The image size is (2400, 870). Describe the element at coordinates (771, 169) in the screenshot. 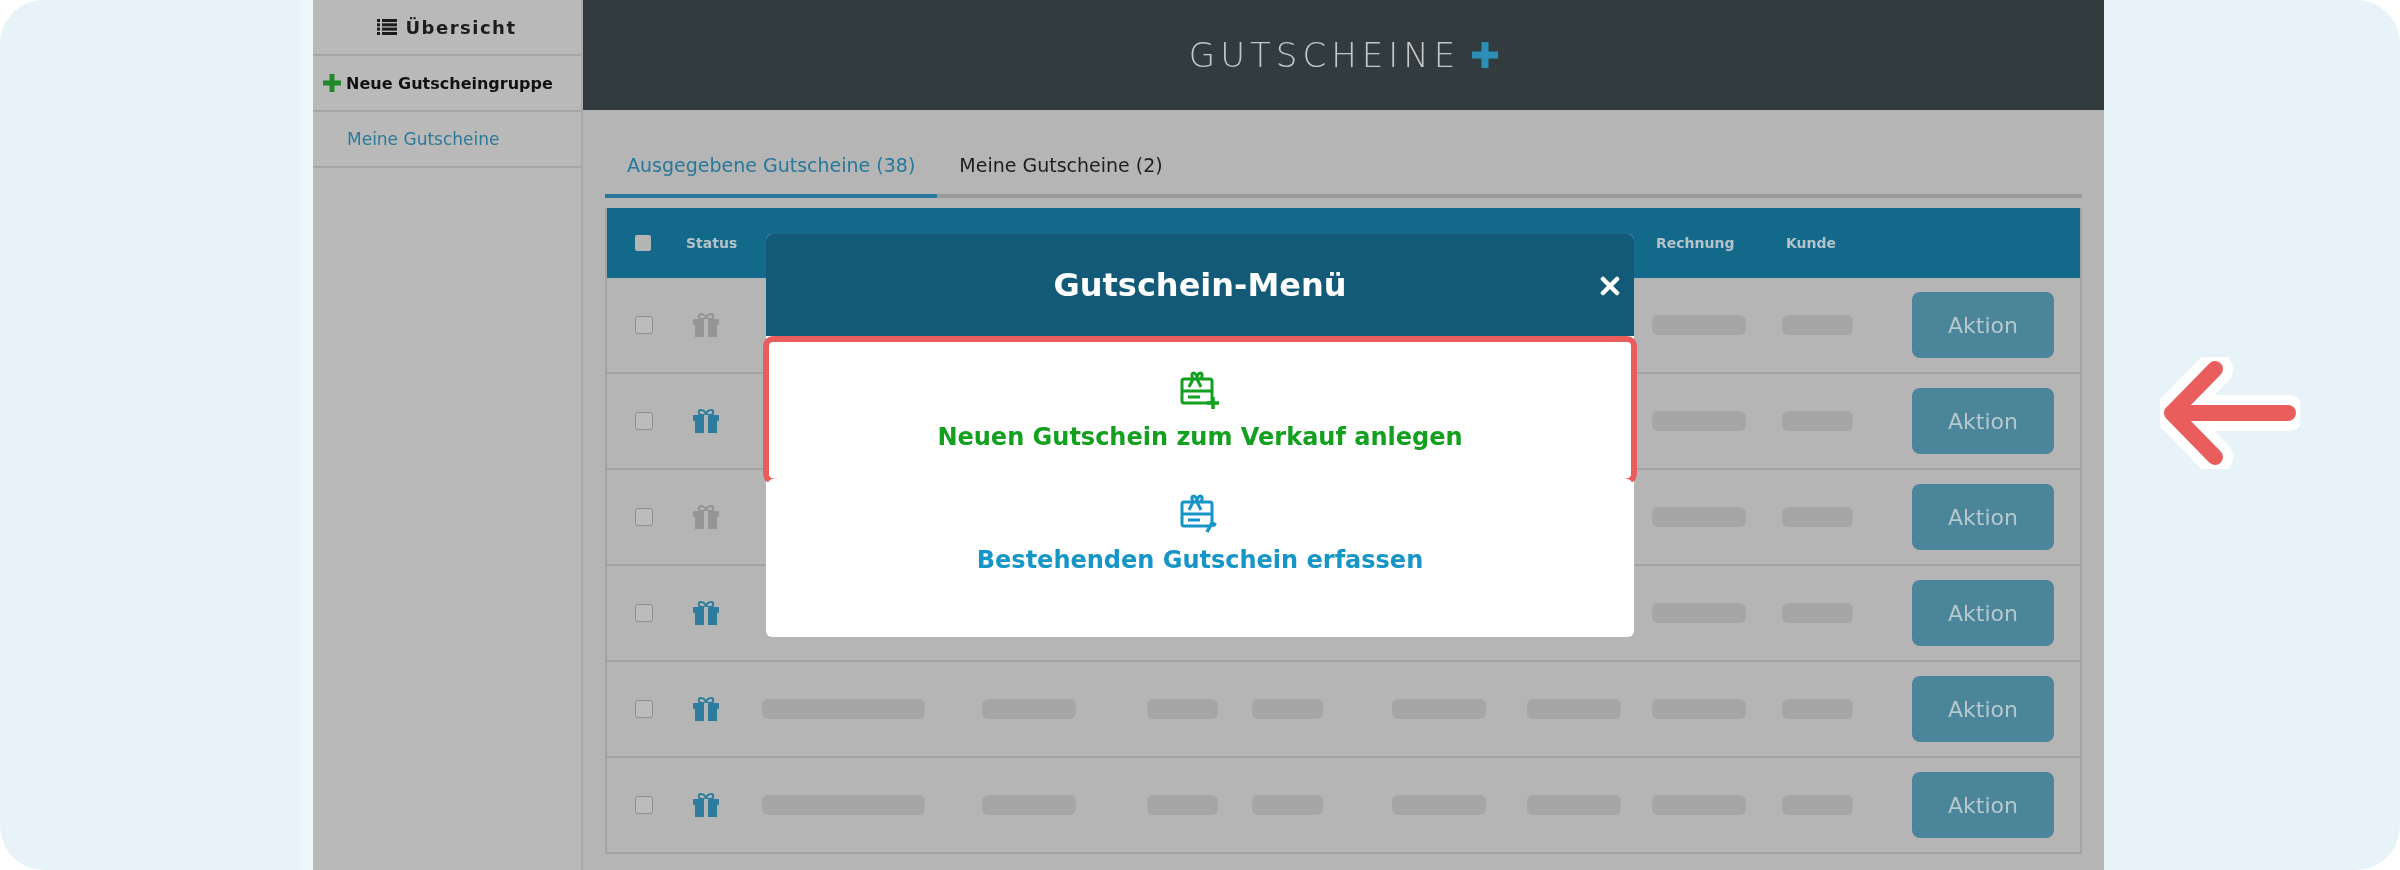

I see `tab: Ausgegebene Gutscheine (38)` at that location.